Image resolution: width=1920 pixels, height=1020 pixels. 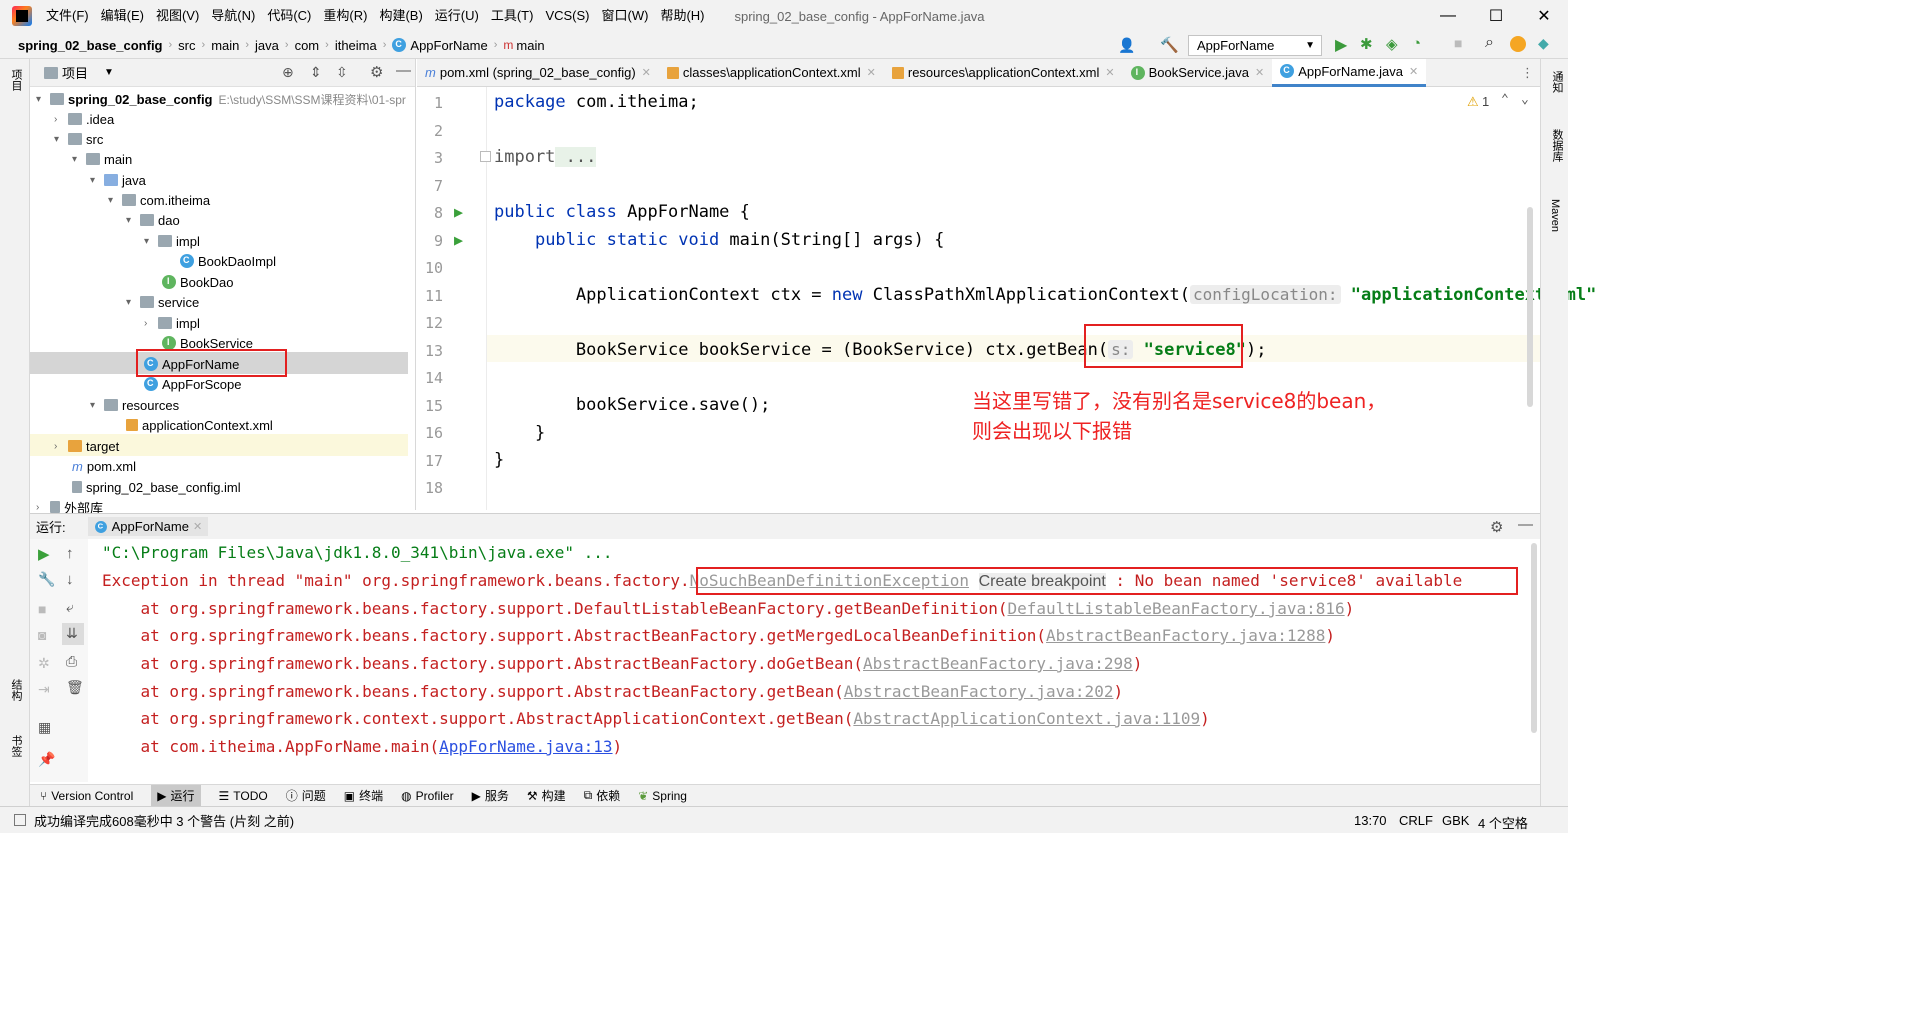 What do you see at coordinates (1416, 820) in the screenshot?
I see `line-separator: CRLF` at bounding box center [1416, 820].